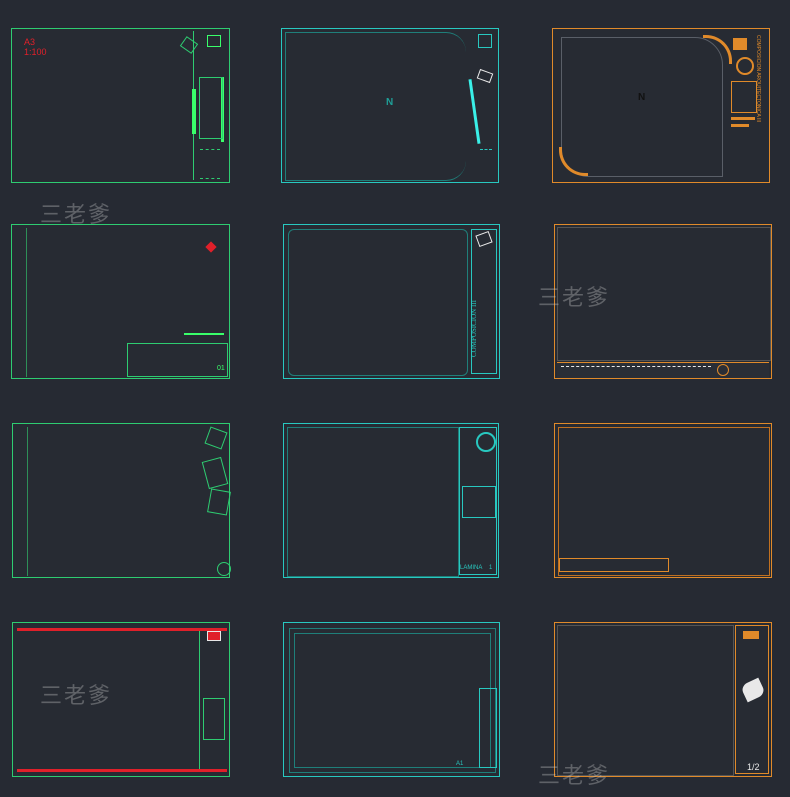 The image size is (790, 797). What do you see at coordinates (753, 767) in the screenshot?
I see `page-number: 1/2` at bounding box center [753, 767].